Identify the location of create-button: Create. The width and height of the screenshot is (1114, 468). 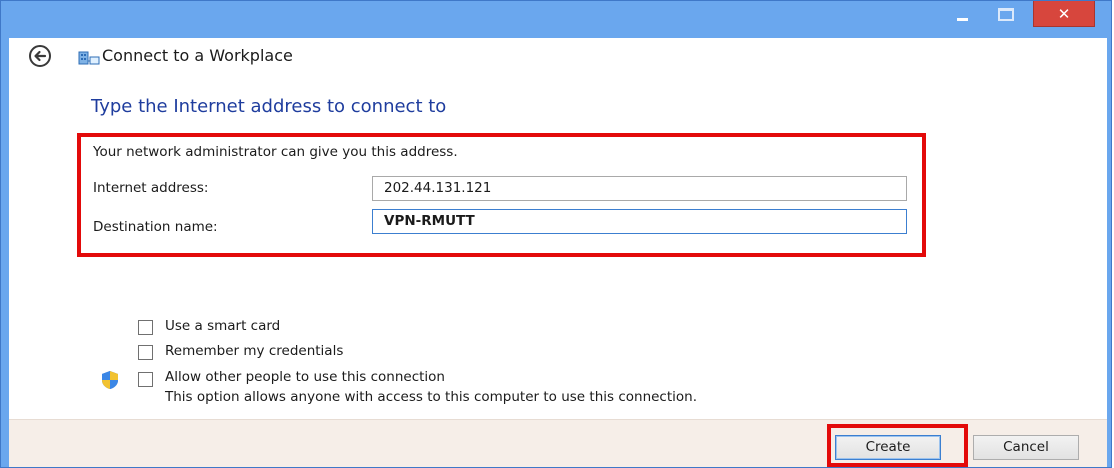
(888, 447).